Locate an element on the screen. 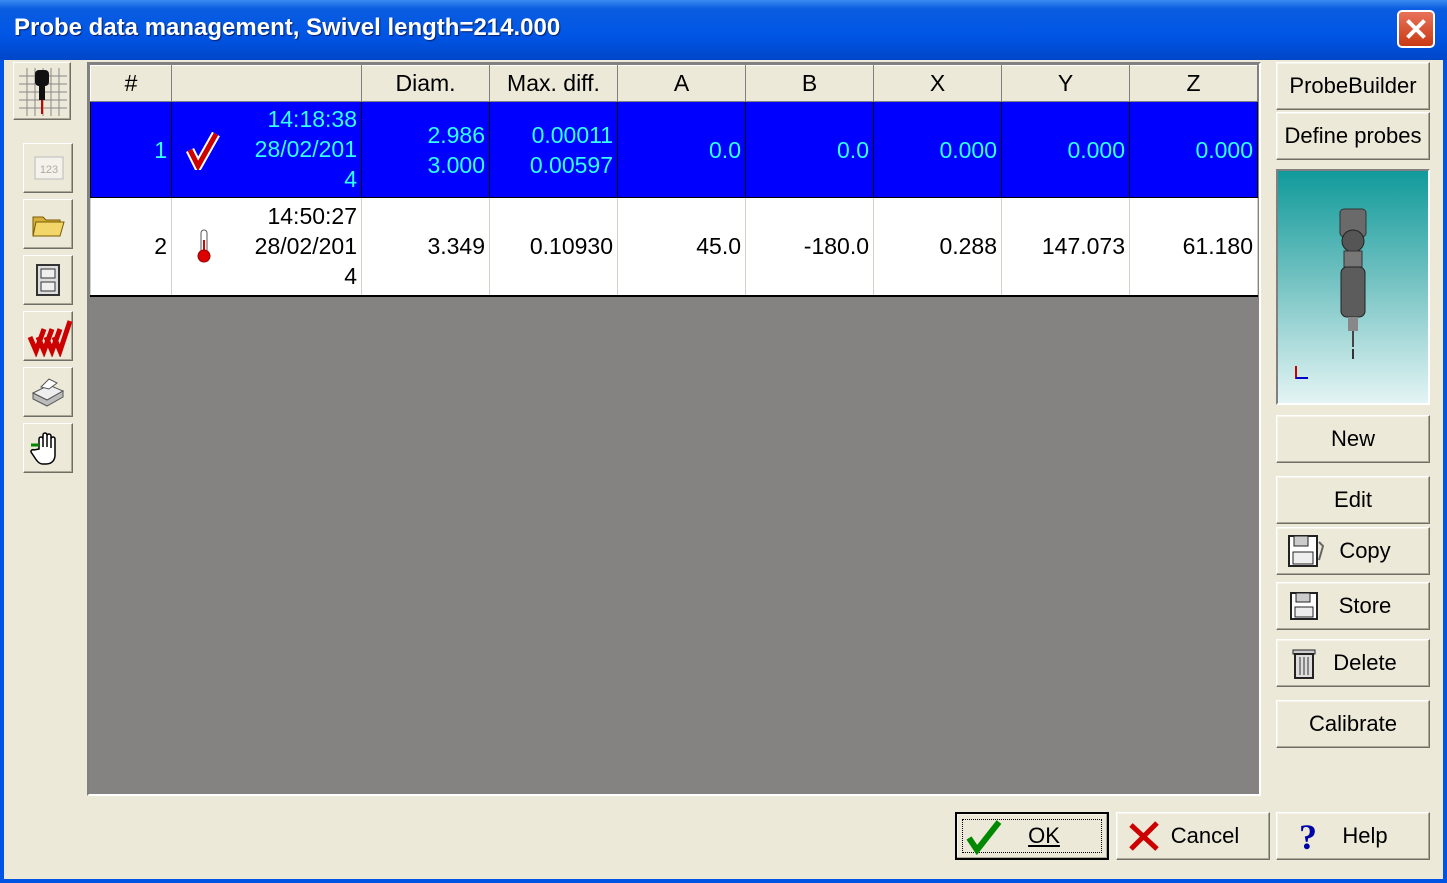  probebuilder-button: ProbeBuilder is located at coordinates (1353, 86).